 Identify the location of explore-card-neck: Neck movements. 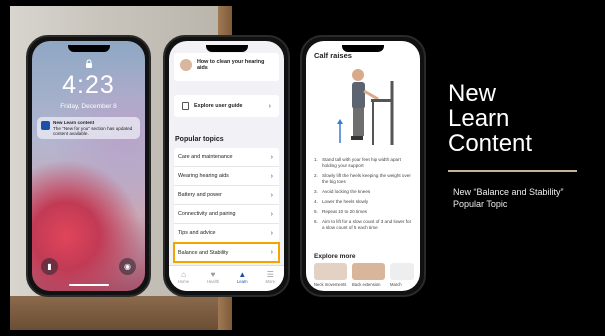
(330, 275).